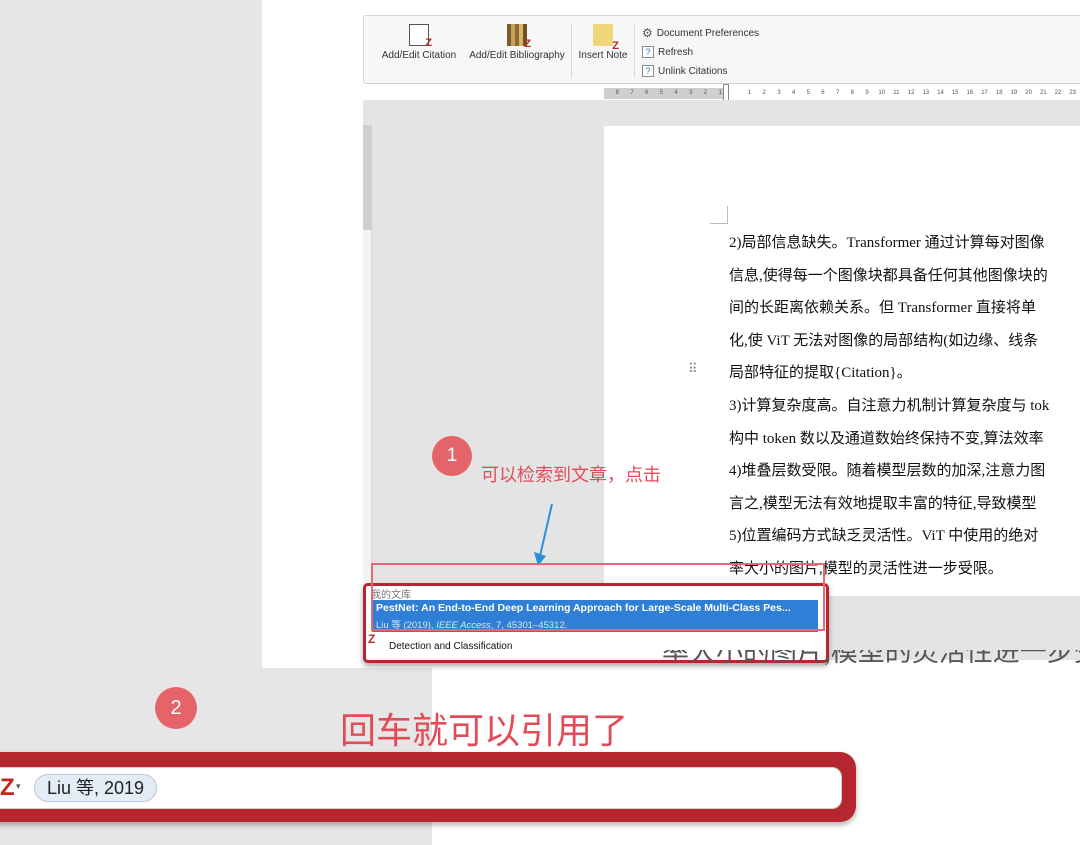 This screenshot has height=845, width=1080. Describe the element at coordinates (452, 456) in the screenshot. I see `step-badge-1: 1` at that location.